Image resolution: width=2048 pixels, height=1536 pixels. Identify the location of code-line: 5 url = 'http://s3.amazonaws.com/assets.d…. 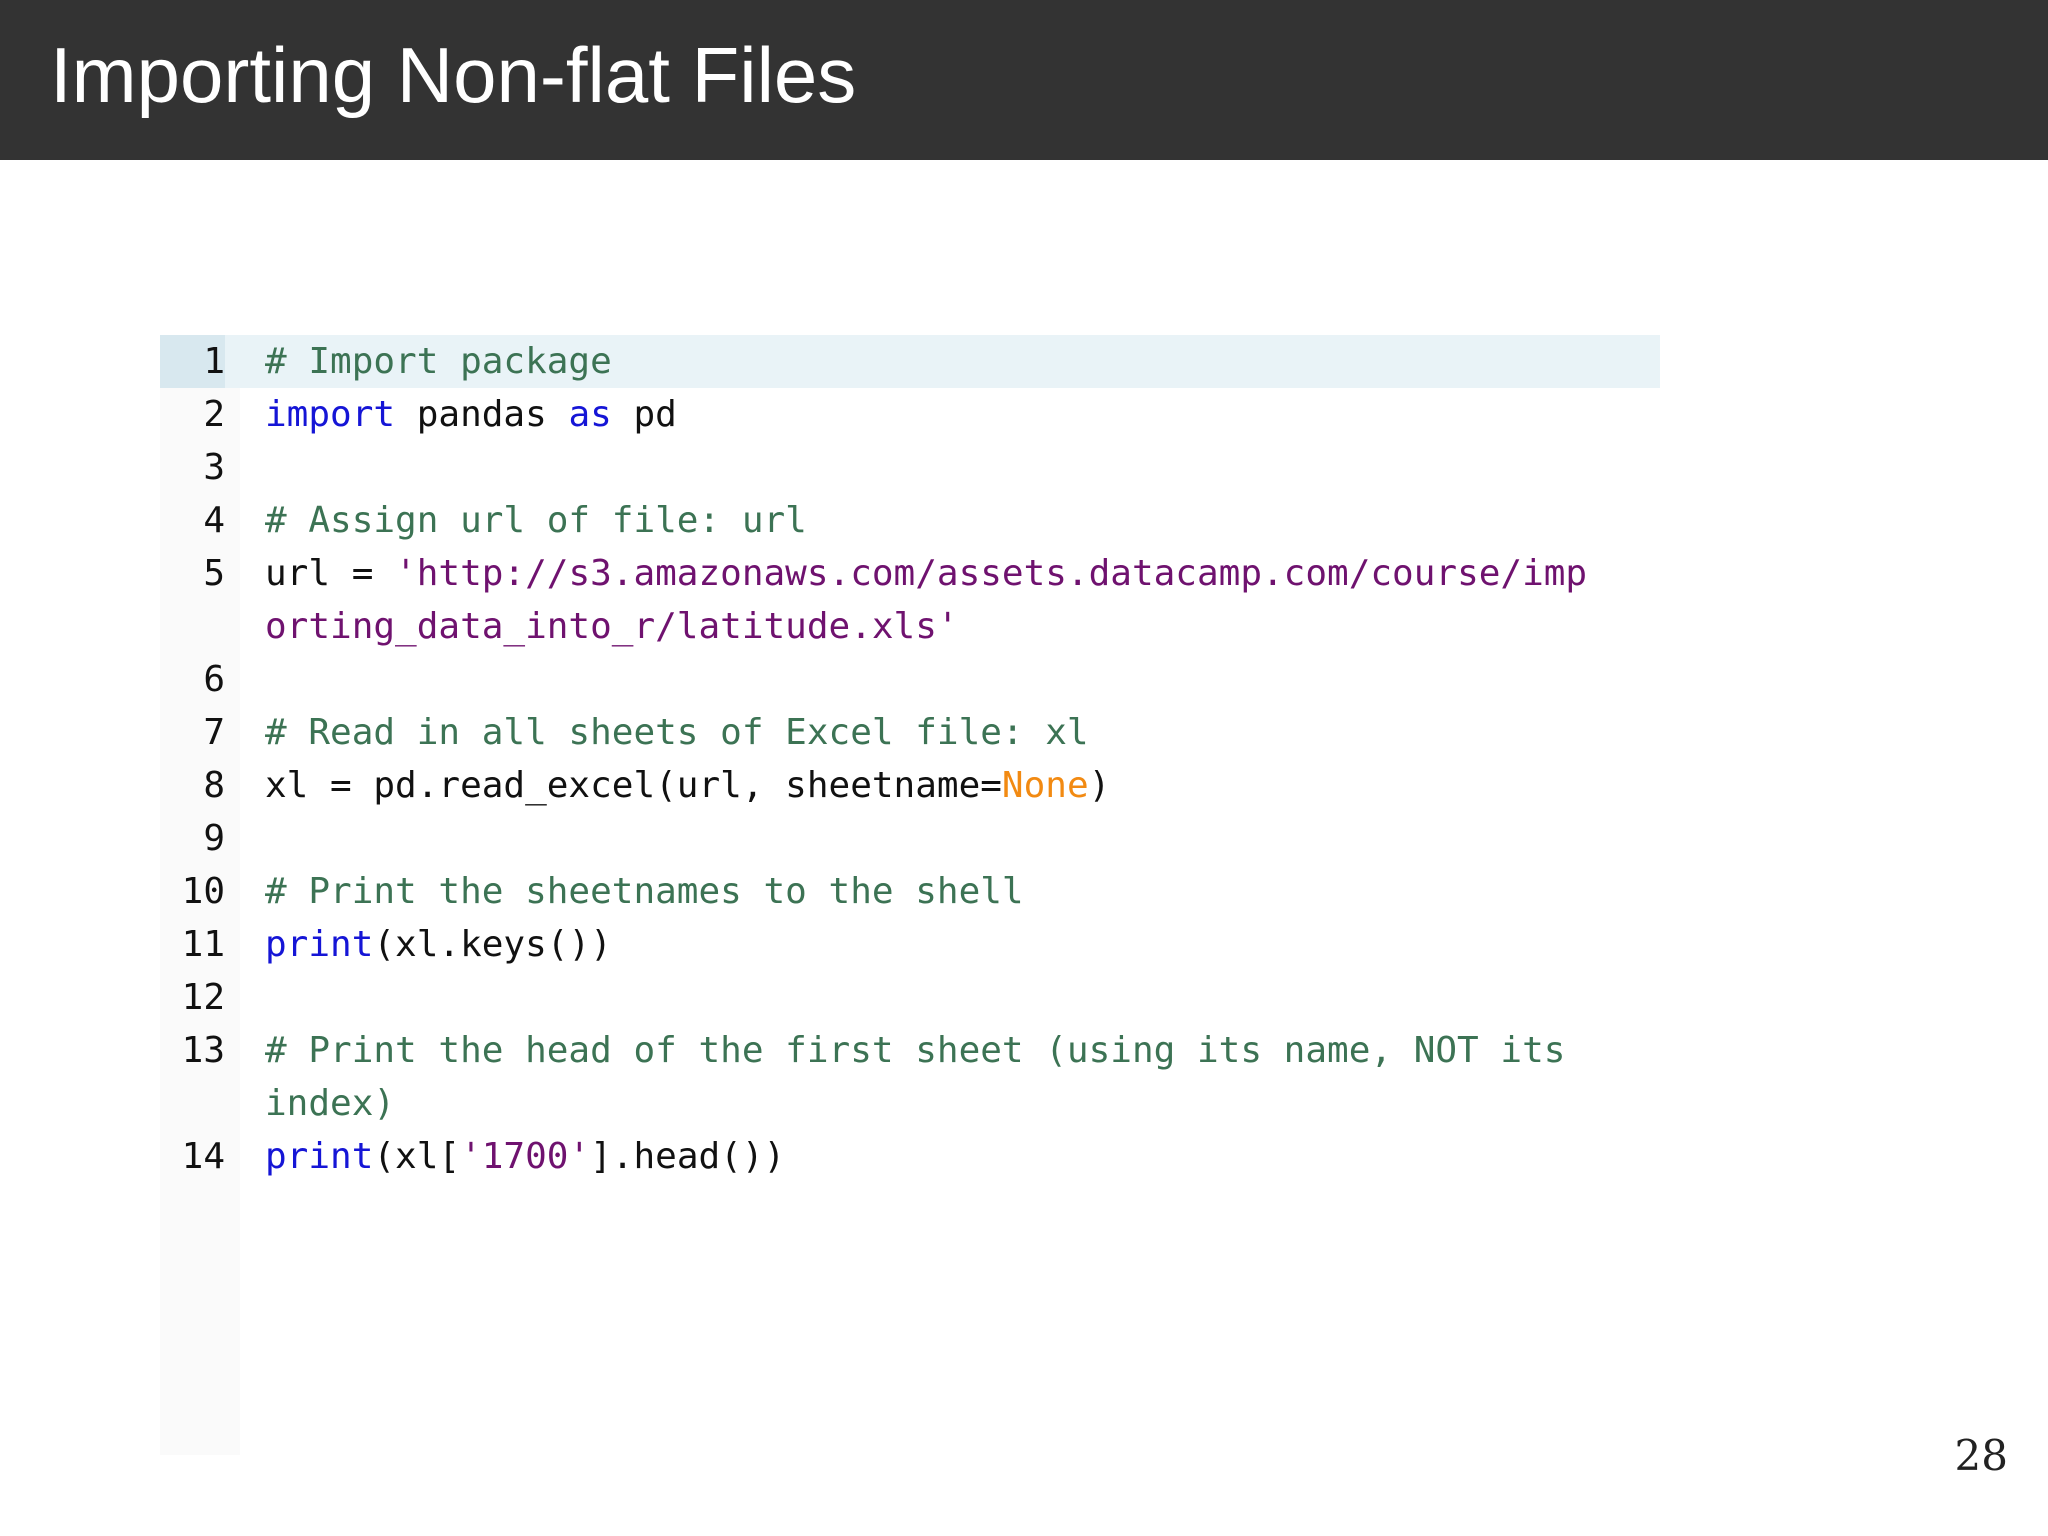
(910, 600).